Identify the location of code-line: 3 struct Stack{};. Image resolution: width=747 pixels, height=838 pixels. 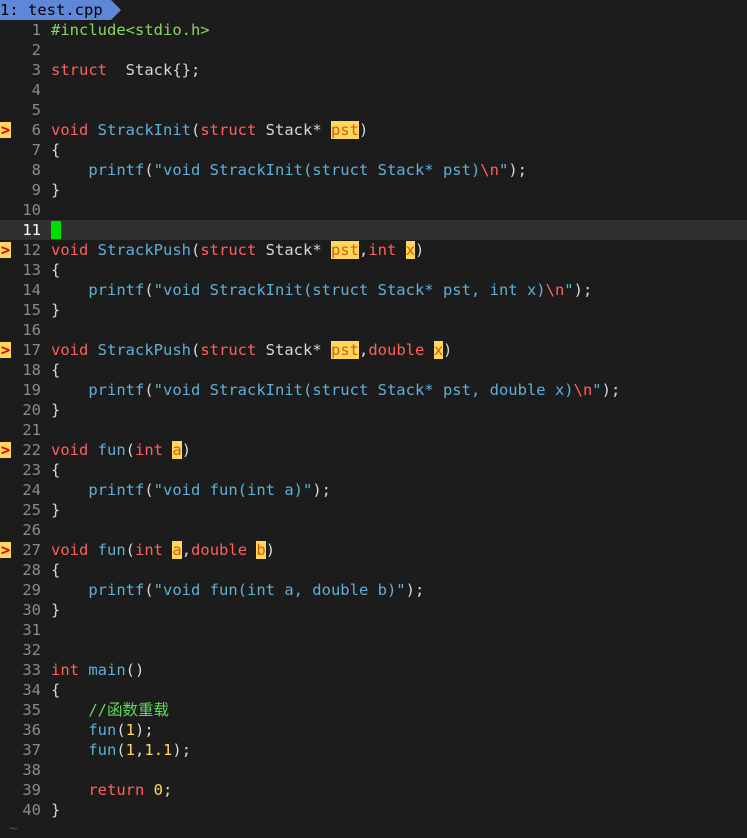
(373, 70).